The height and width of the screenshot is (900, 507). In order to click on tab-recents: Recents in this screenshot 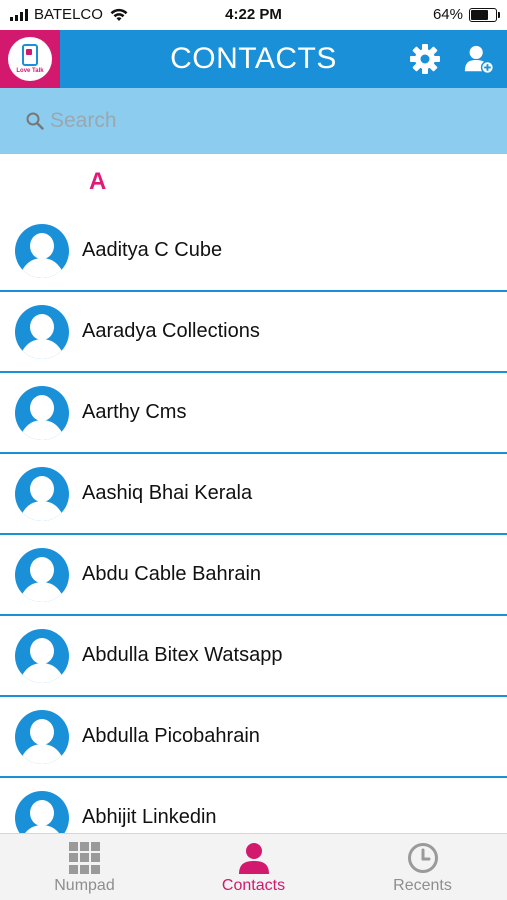, I will do `click(422, 867)`.